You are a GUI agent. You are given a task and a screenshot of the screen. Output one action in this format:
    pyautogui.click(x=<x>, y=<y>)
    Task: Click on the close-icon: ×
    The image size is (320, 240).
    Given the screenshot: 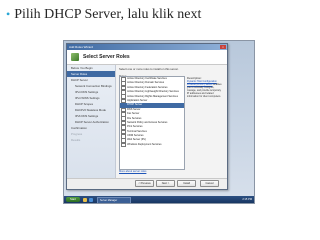 What is the action you would take?
    pyautogui.click(x=223, y=47)
    